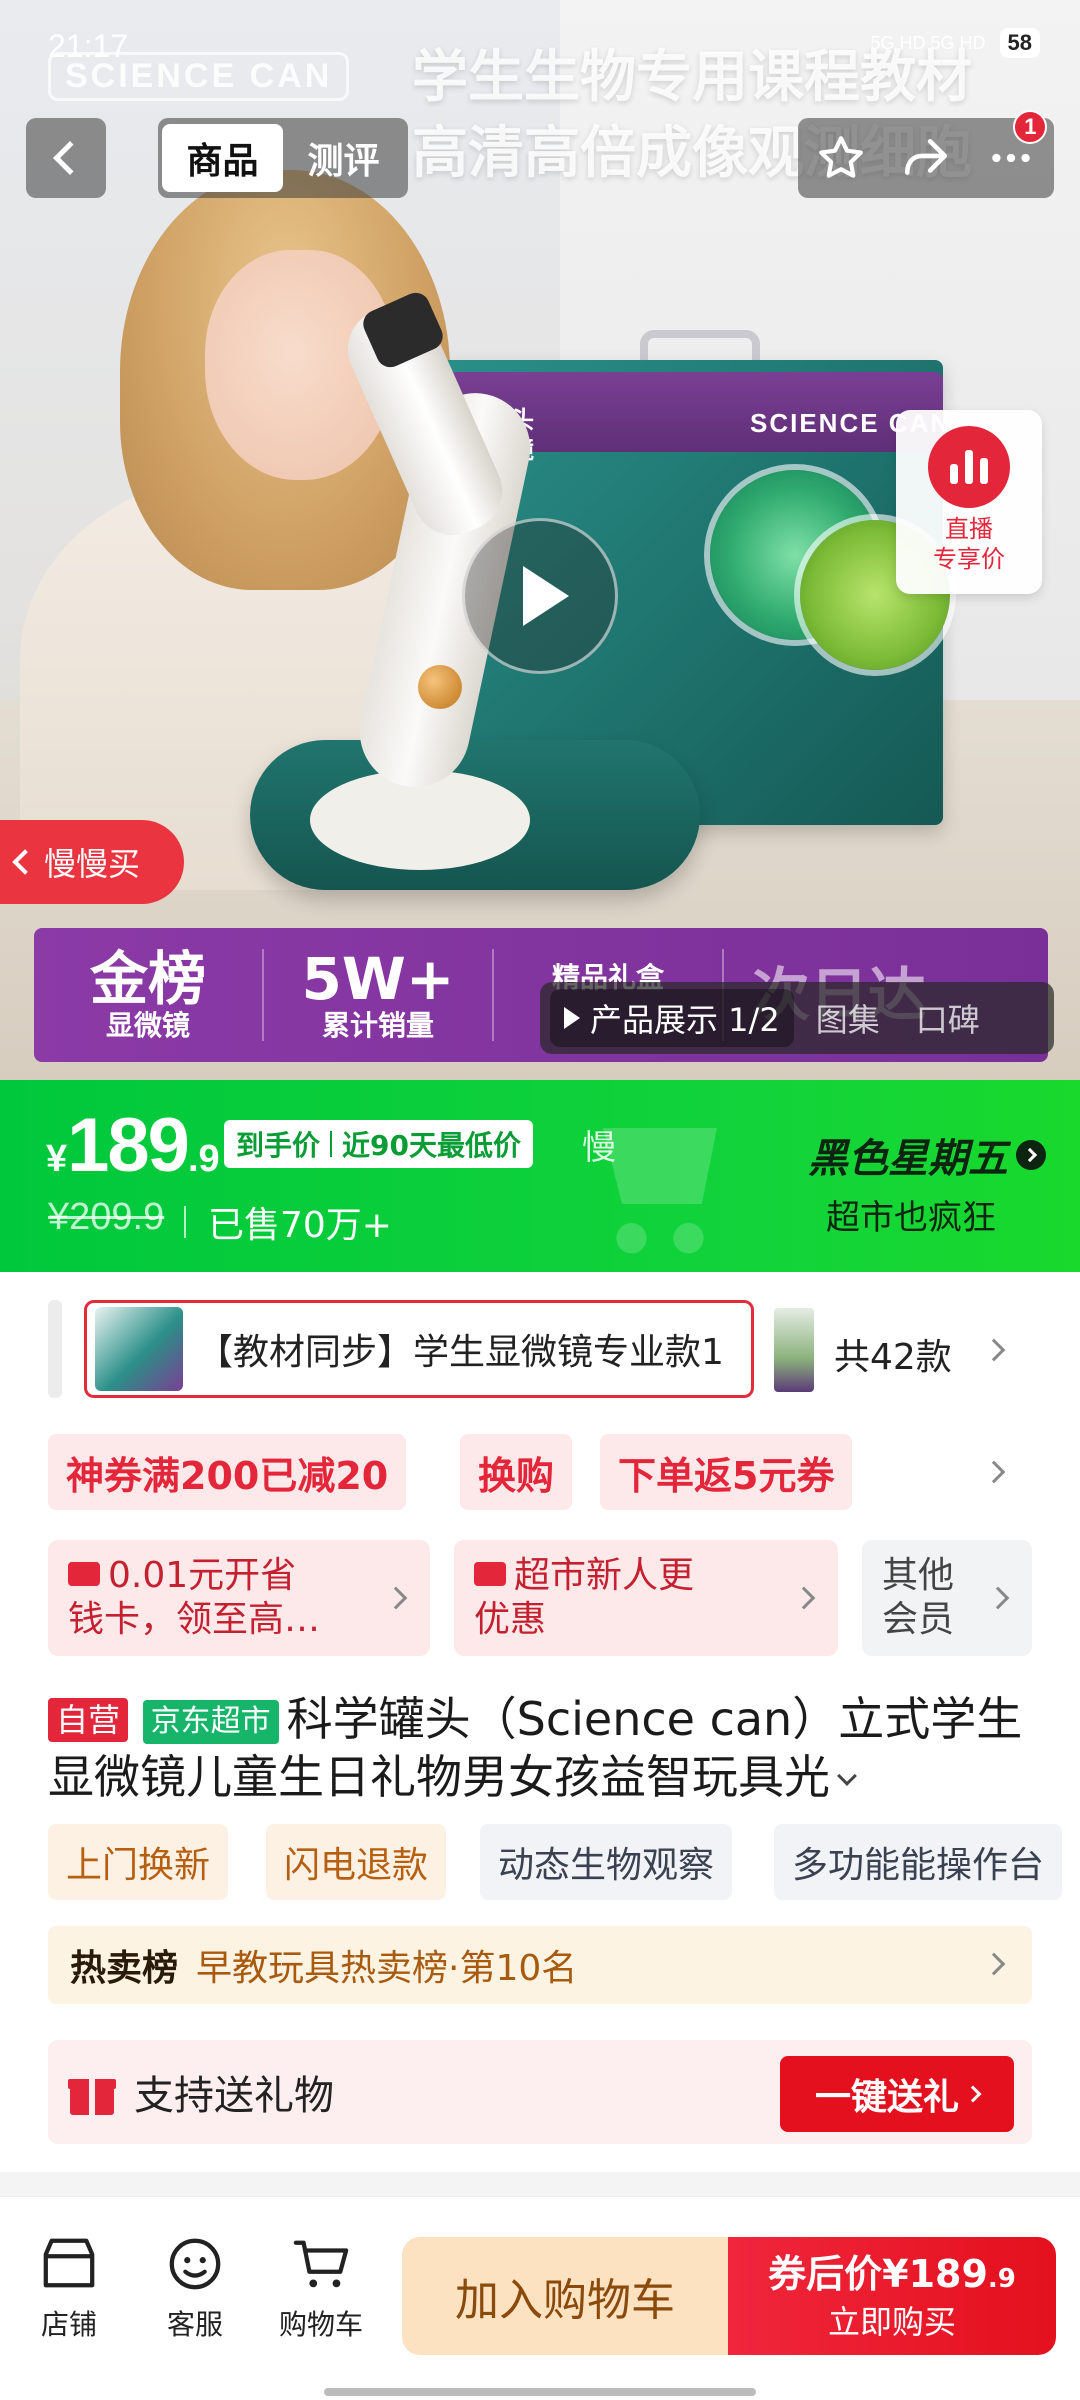 The image size is (1080, 2400). What do you see at coordinates (1001, 2278) in the screenshot?
I see `buy-price-decimal: .9` at bounding box center [1001, 2278].